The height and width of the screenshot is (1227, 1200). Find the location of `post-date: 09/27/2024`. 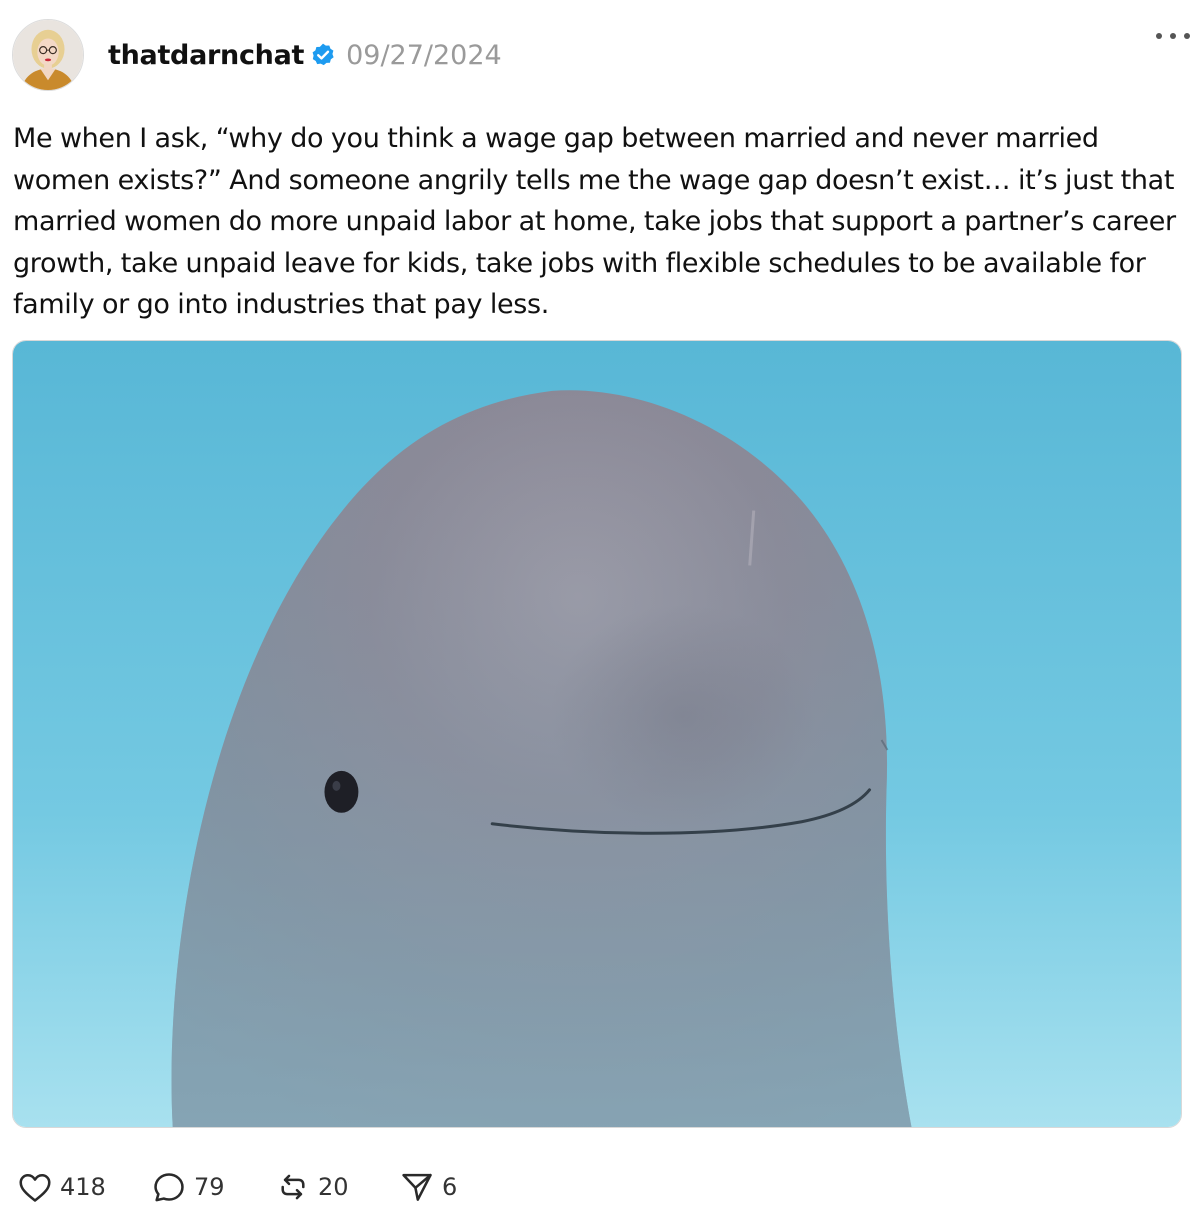

post-date: 09/27/2024 is located at coordinates (424, 55).